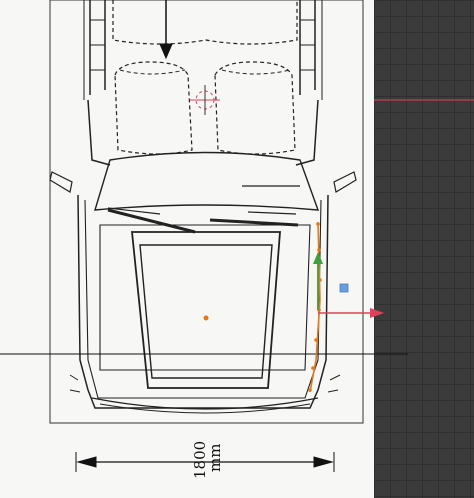 The height and width of the screenshot is (498, 474). I want to click on direction-arrow, so click(166, 30).